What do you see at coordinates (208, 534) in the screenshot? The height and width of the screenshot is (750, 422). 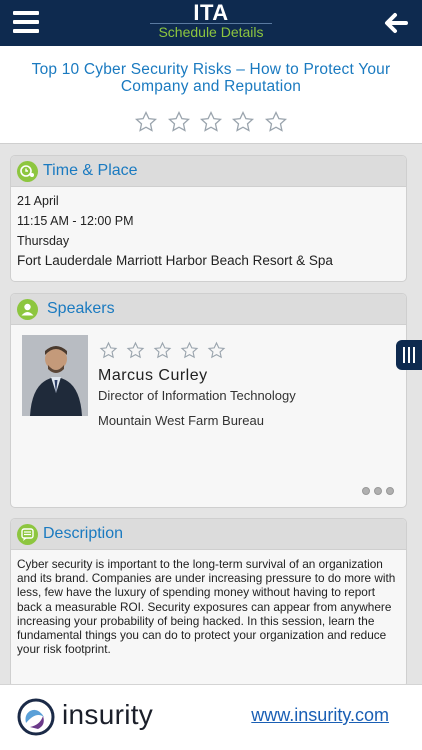 I see `description-header: Description` at bounding box center [208, 534].